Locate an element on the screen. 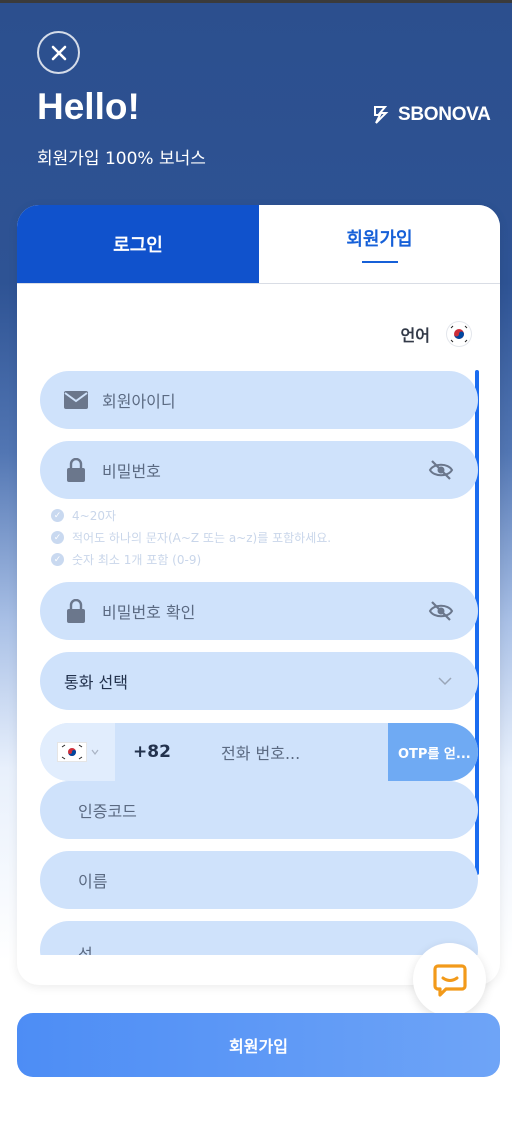  close-icon is located at coordinates (58, 52).